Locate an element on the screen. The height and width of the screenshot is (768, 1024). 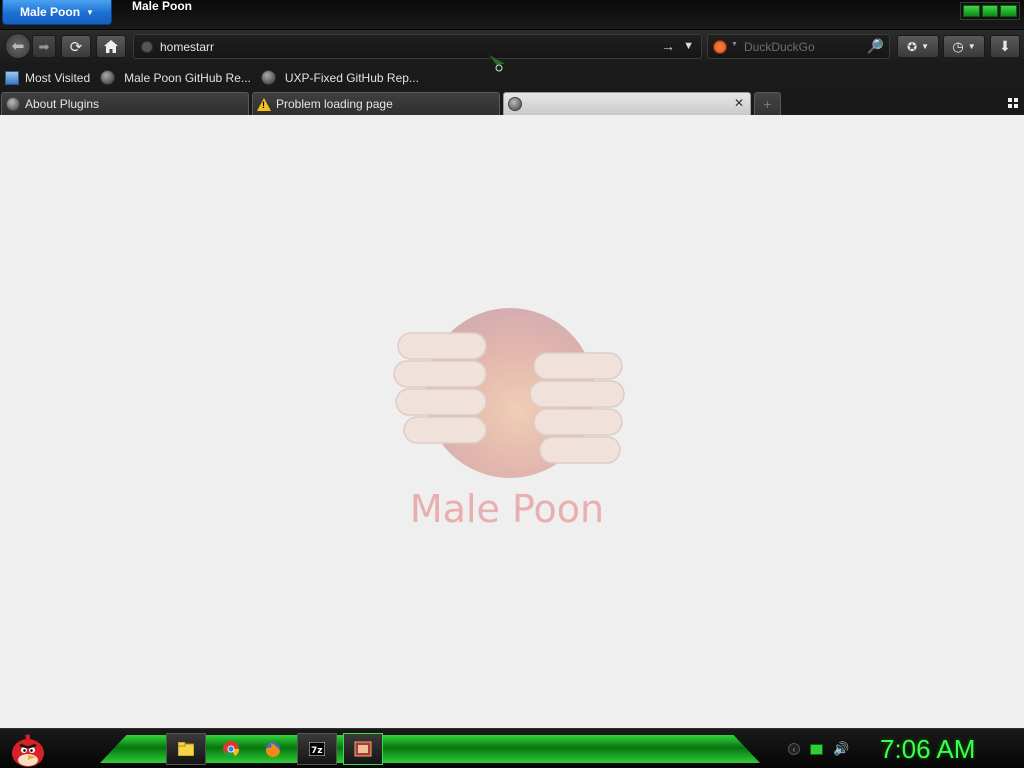
title-bar: Male Poon ▼ Male Poon is located at coordinates (512, 15).